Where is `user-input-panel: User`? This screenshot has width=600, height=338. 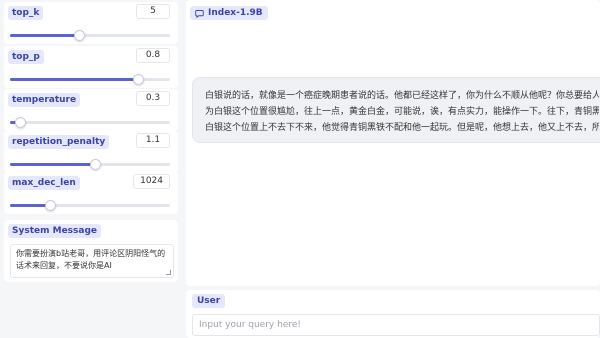
user-input-panel: User is located at coordinates (393, 314).